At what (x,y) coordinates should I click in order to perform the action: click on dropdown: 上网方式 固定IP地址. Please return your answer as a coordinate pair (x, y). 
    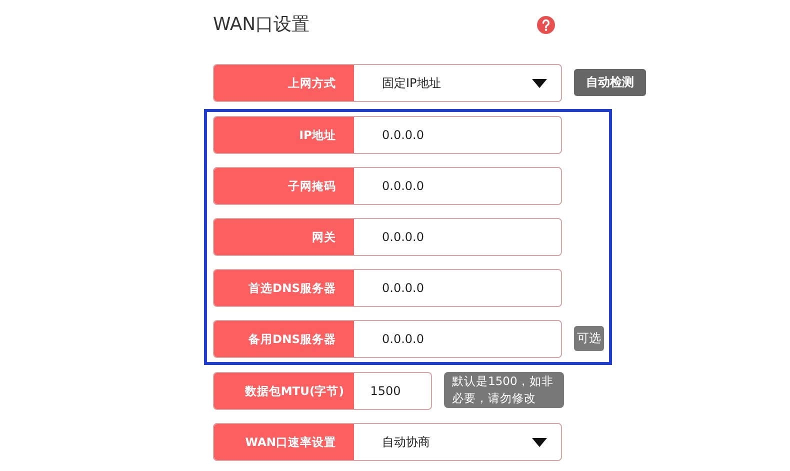
    Looking at the image, I should click on (387, 83).